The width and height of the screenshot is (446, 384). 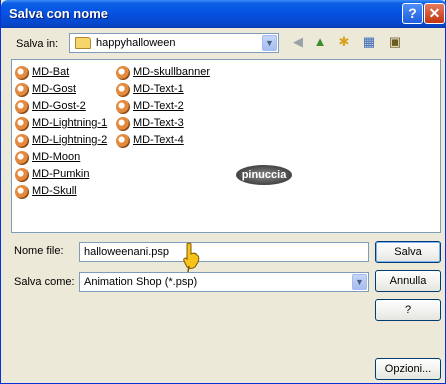 I want to click on save-in-label: Salva in:, so click(x=37, y=44).